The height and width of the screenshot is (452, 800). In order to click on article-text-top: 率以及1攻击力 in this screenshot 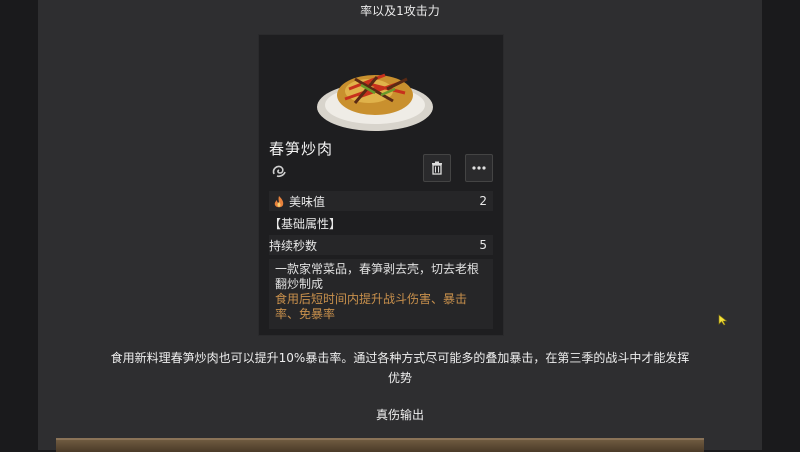, I will do `click(400, 11)`.